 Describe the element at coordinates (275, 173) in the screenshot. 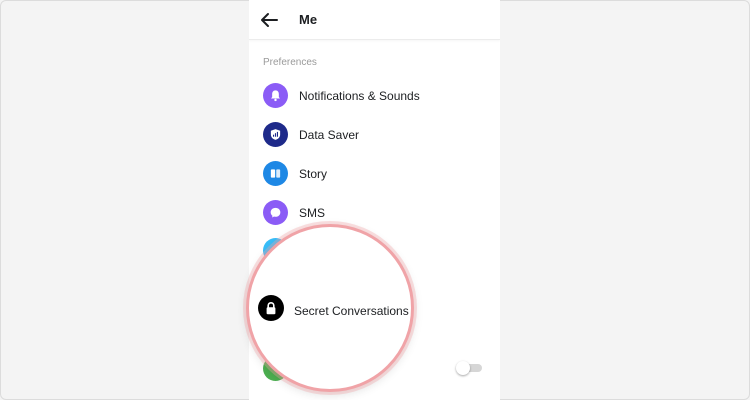

I see `story-icon` at that location.